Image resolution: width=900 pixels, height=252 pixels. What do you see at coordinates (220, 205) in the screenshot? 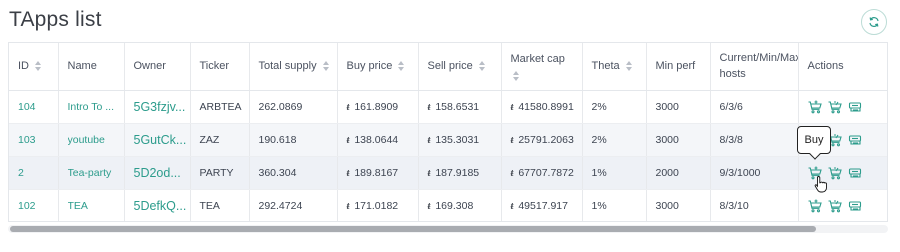
I see `cell-ticker: TEA` at bounding box center [220, 205].